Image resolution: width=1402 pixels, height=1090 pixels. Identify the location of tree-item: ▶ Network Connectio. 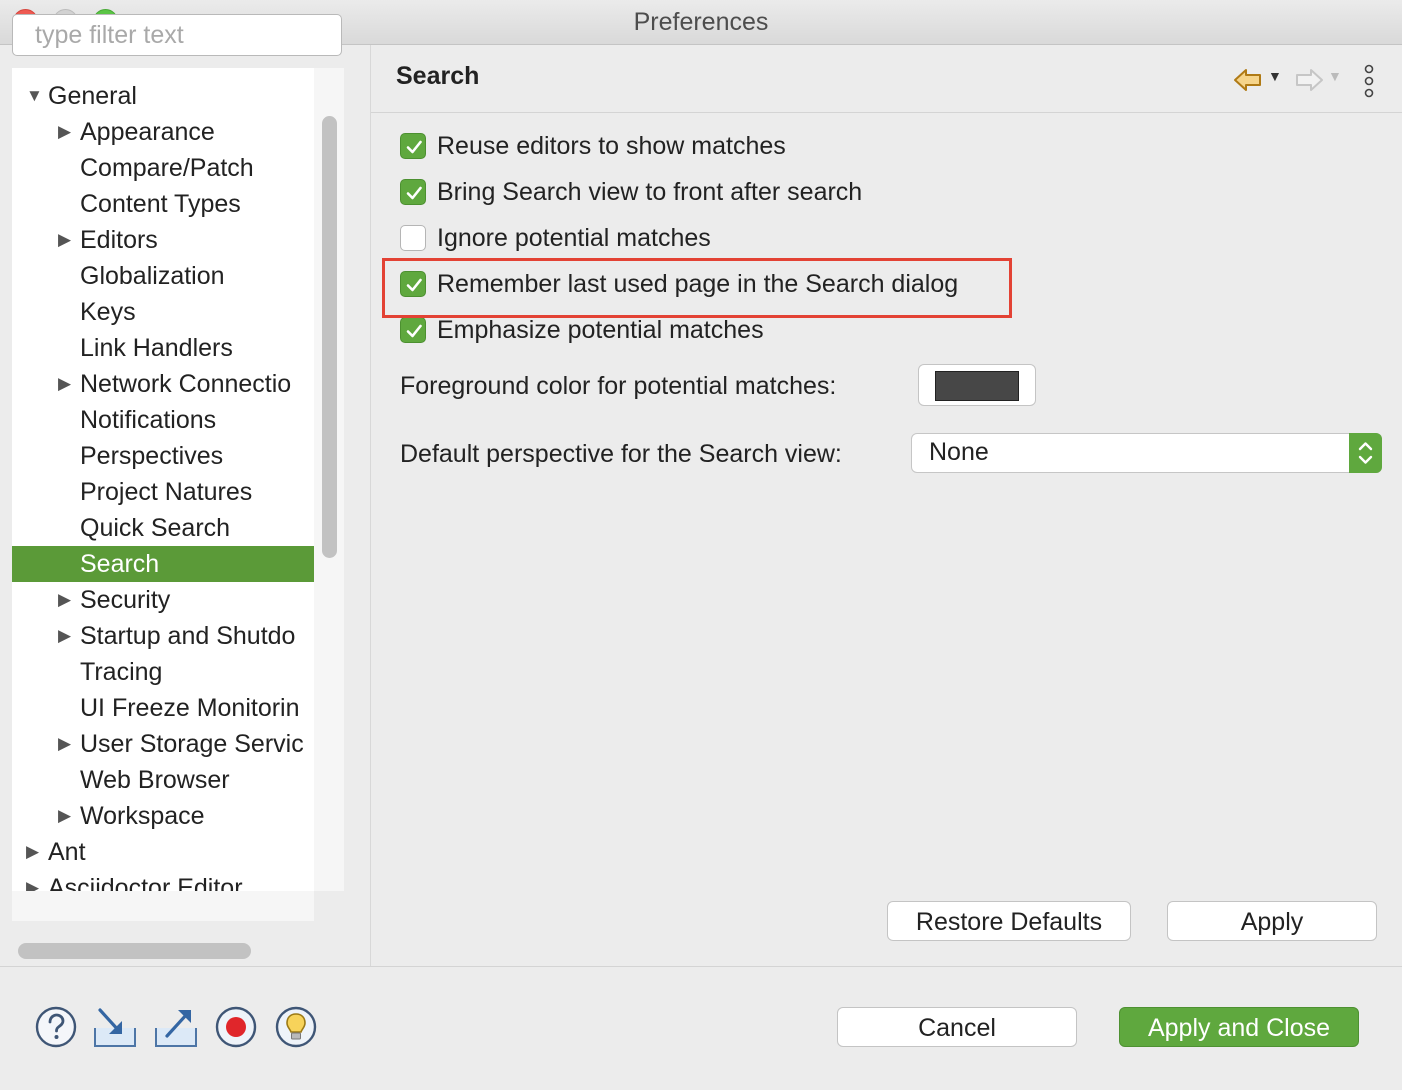
(163, 384).